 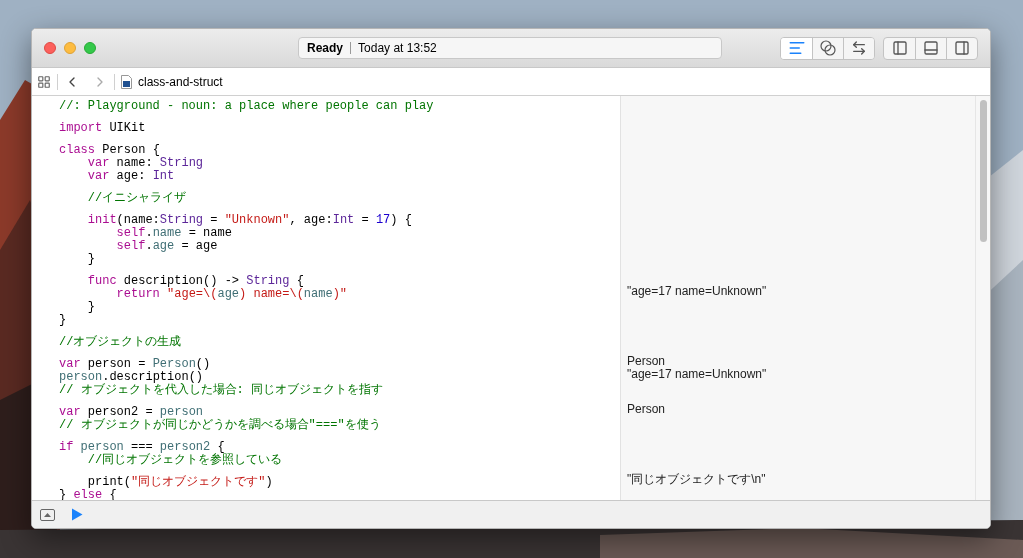 I want to click on status-time: Today at 13:52, so click(x=397, y=48).